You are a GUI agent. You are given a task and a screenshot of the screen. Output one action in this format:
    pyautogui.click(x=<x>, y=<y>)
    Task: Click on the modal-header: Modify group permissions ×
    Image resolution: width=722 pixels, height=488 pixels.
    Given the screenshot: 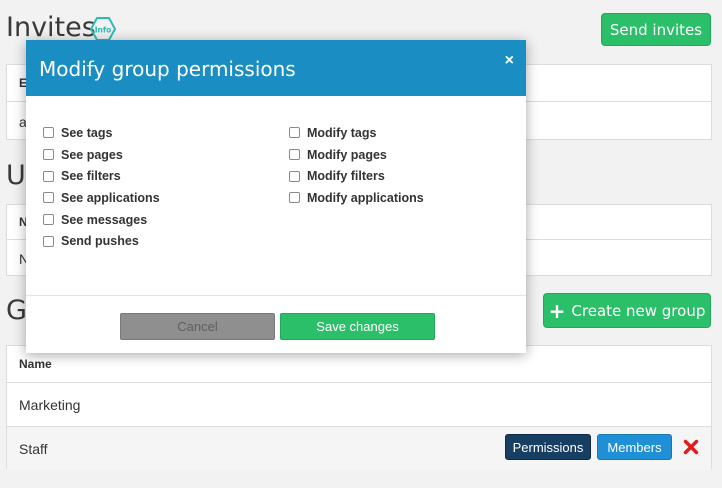 What is the action you would take?
    pyautogui.click(x=276, y=68)
    